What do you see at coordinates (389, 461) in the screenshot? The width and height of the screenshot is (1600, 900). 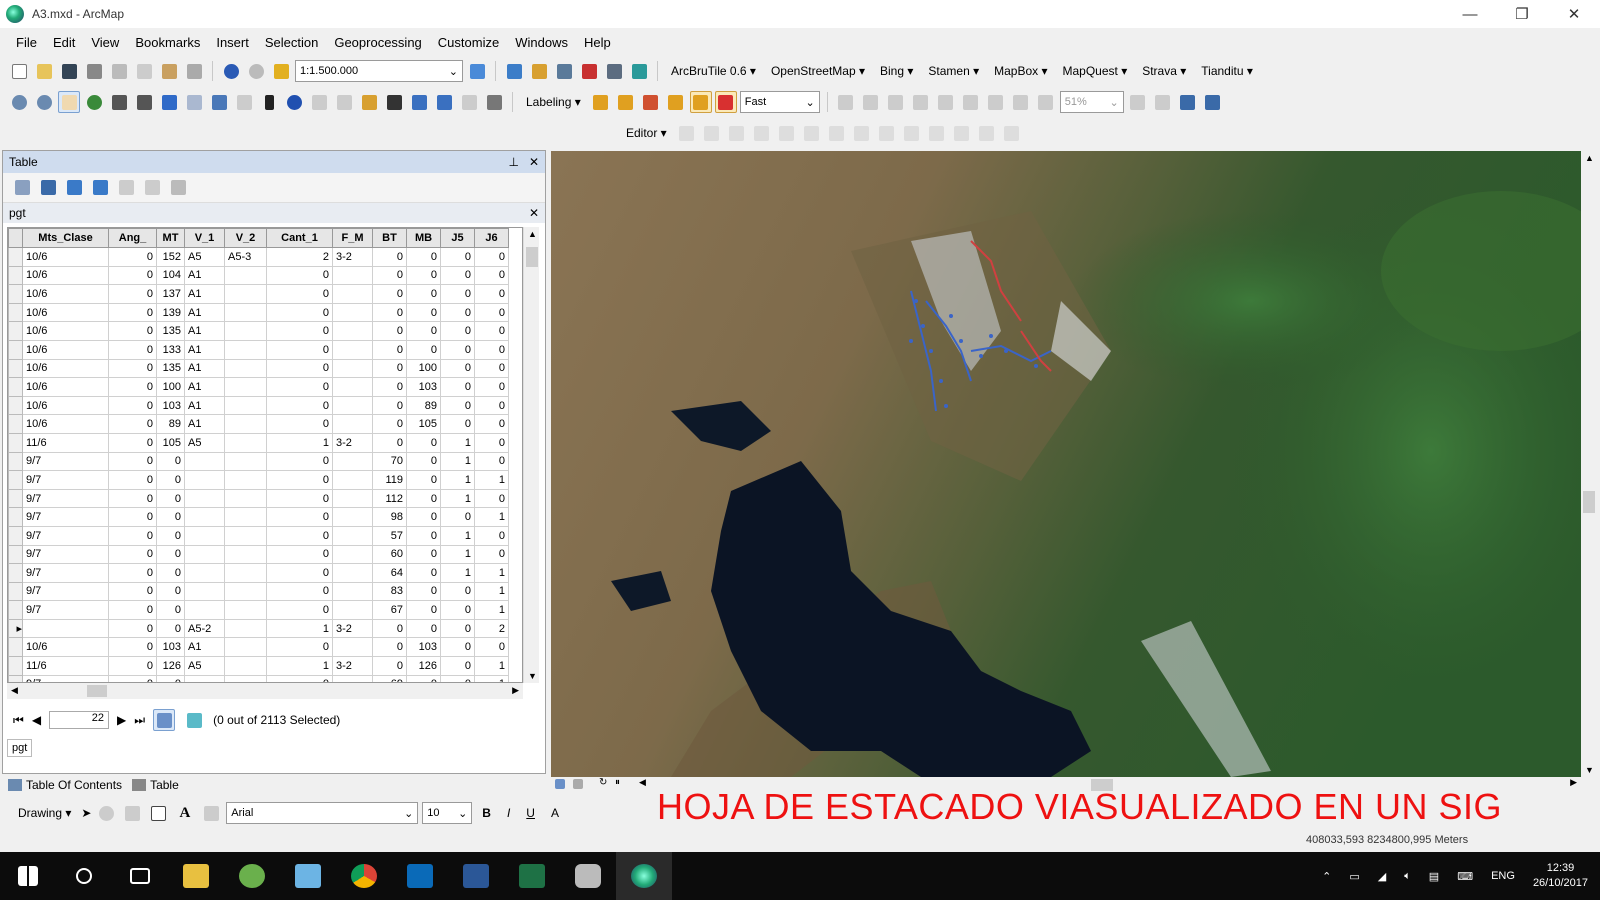 I see `table-cell: 70` at bounding box center [389, 461].